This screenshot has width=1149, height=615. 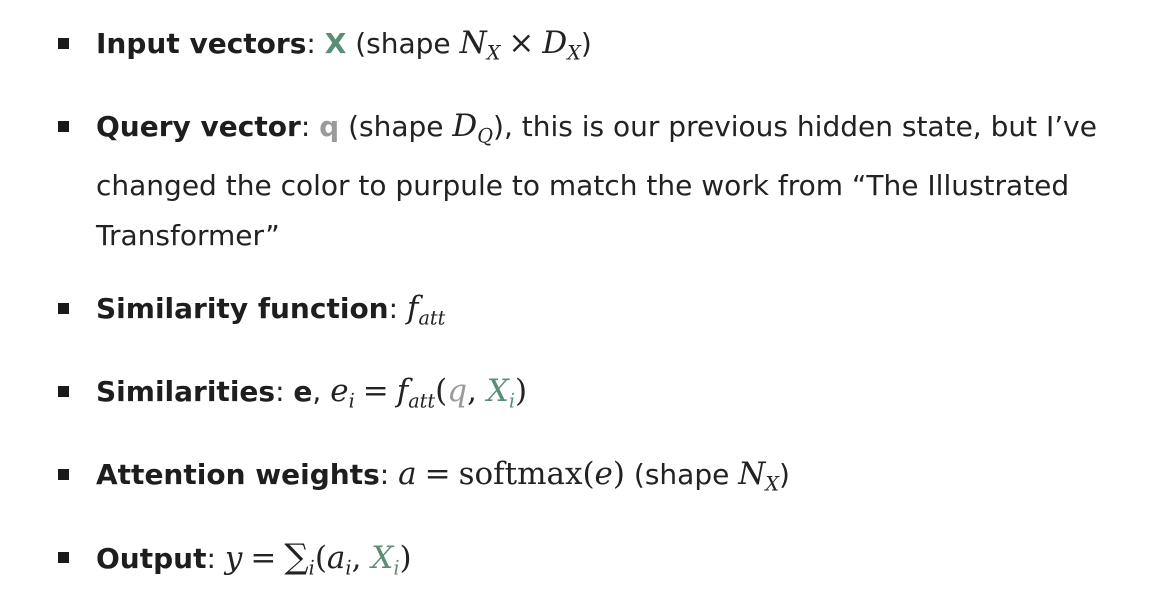 I want to click on symbol-x: X, so click(x=335, y=43).